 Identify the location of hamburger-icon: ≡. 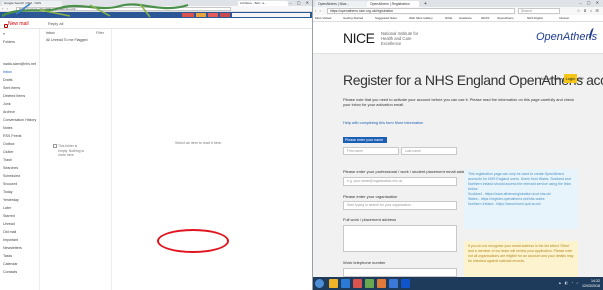
(4, 34).